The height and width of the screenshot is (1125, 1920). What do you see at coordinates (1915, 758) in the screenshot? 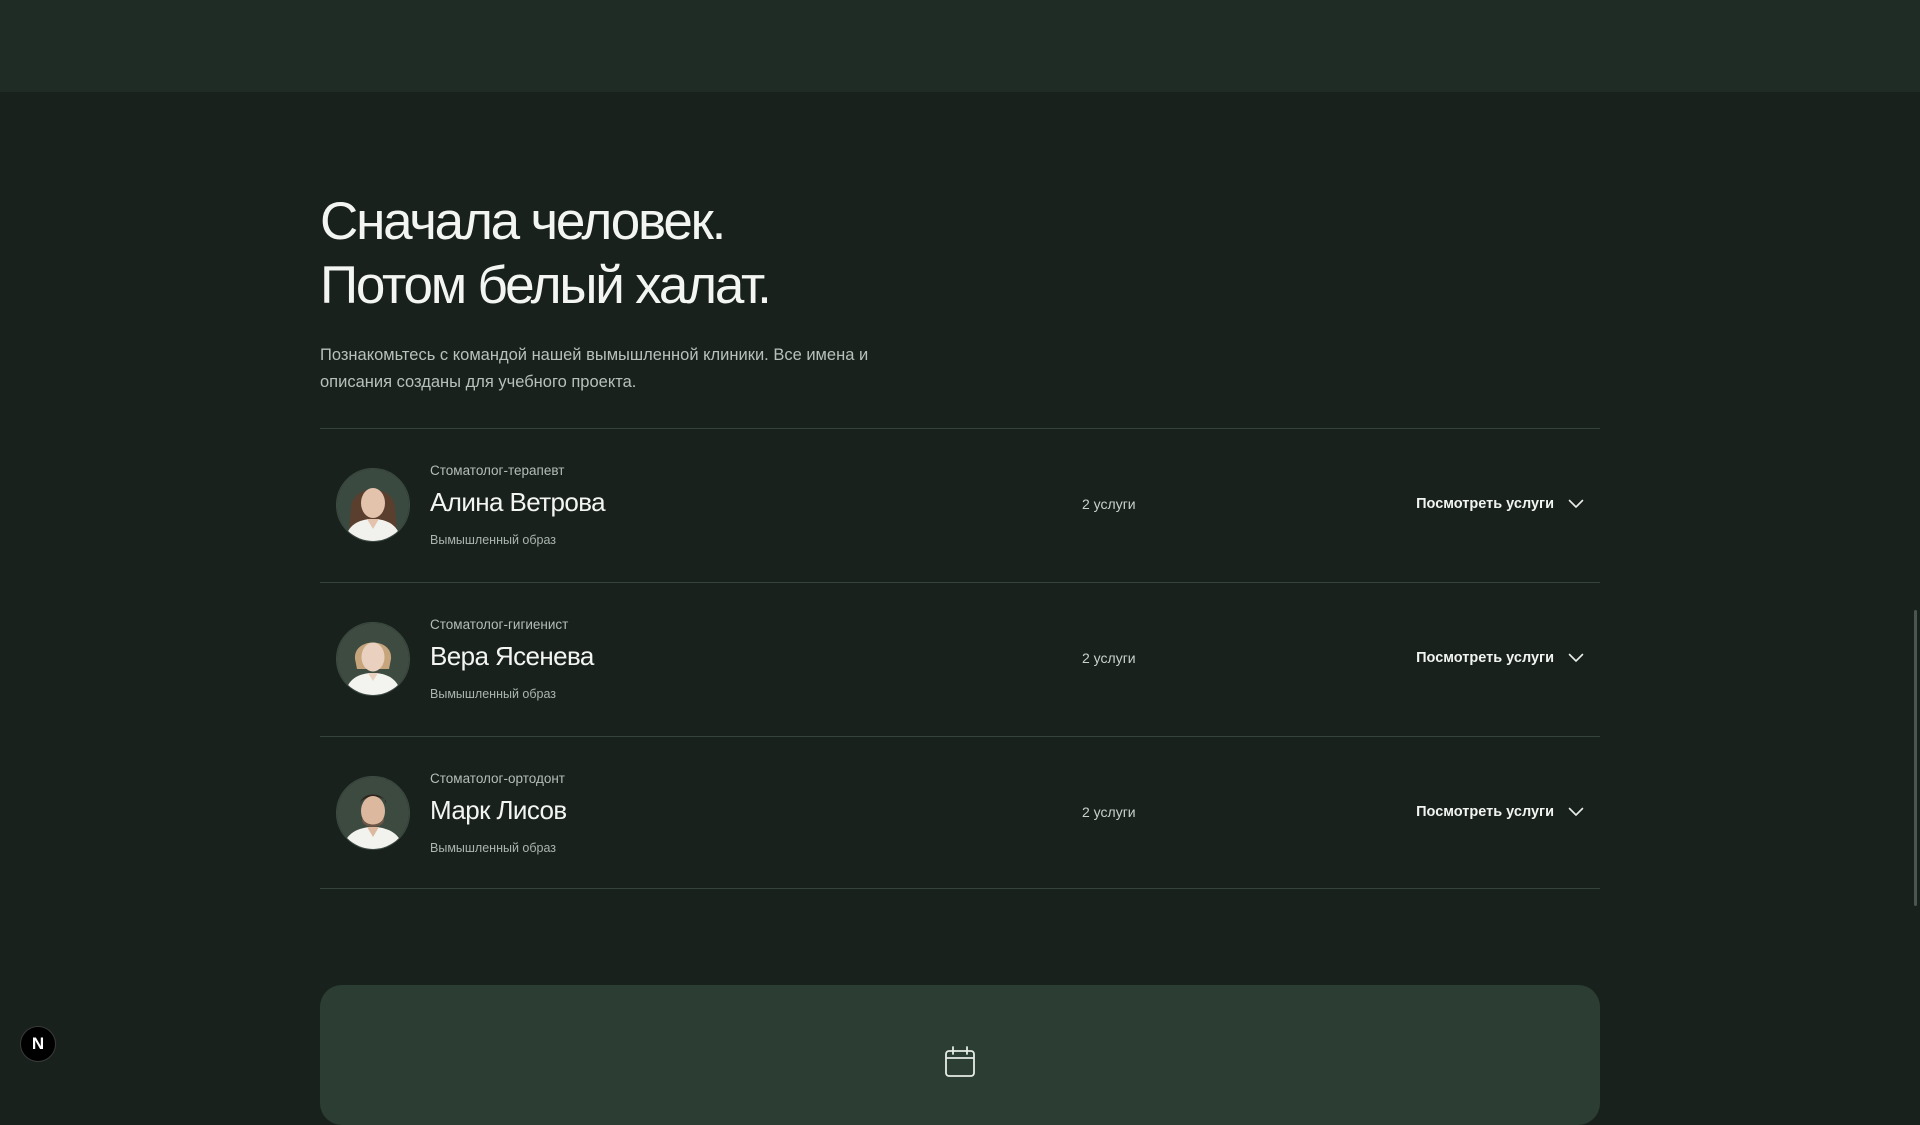
I see `scrollbar-thumb` at bounding box center [1915, 758].